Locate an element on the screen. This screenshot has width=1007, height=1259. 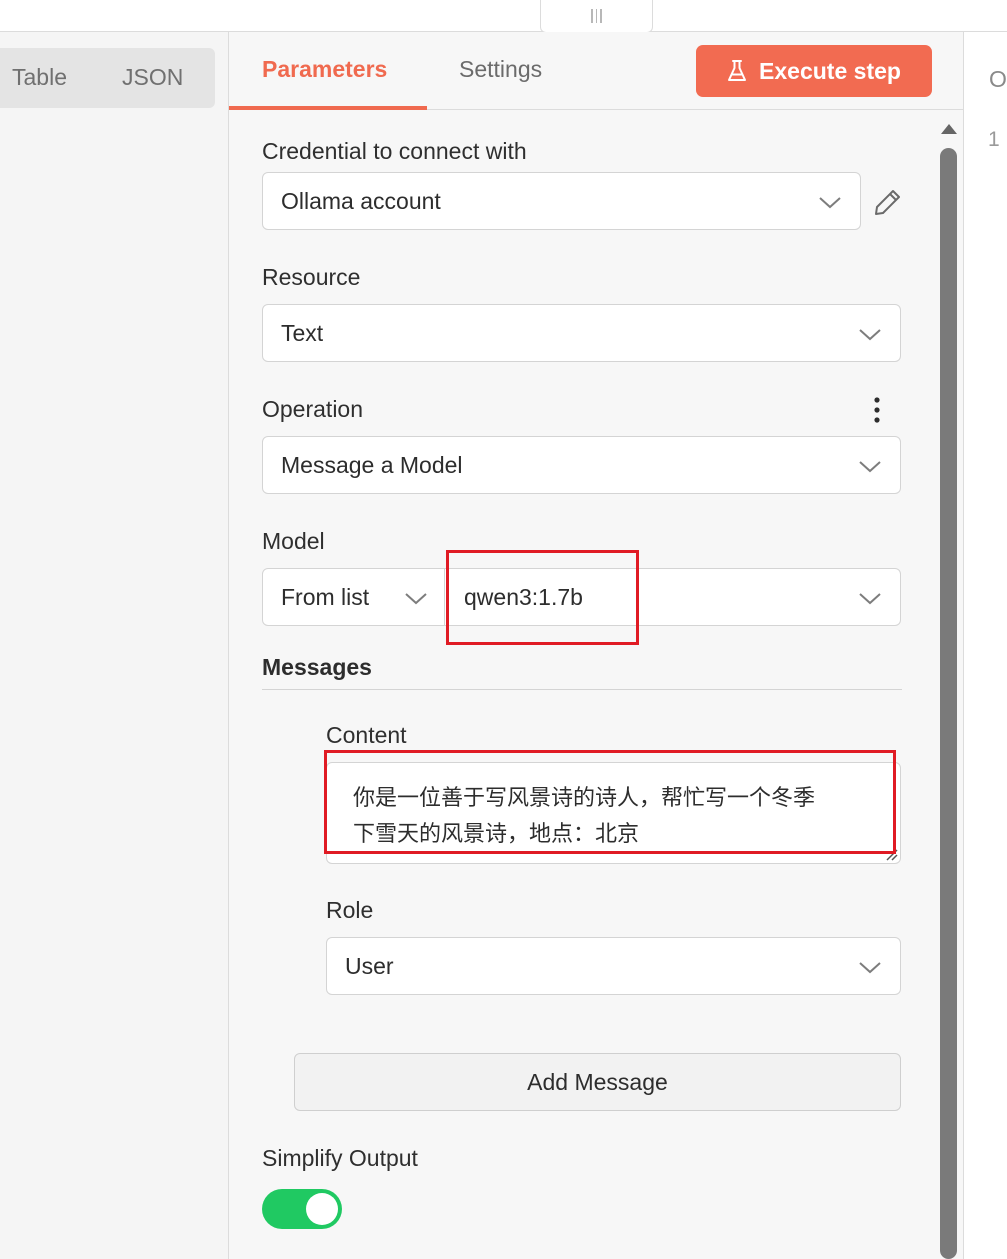
messages-divider is located at coordinates (582, 689).